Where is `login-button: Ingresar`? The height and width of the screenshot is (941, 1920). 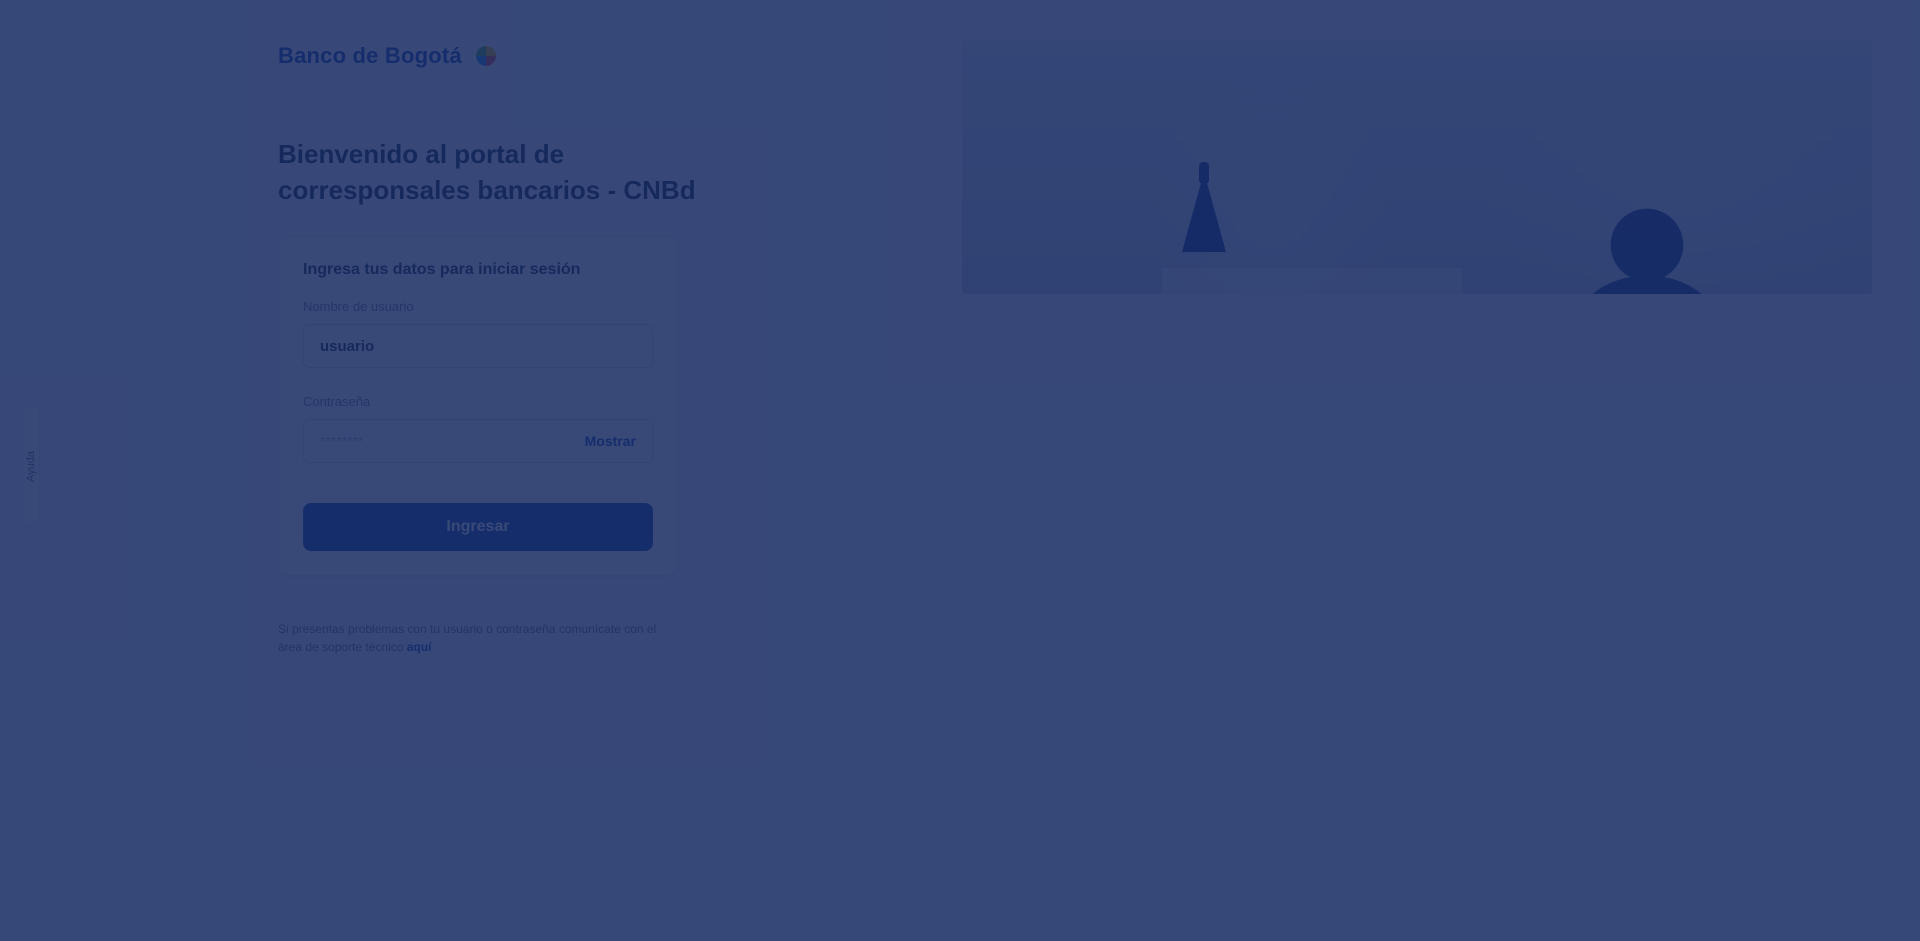 login-button: Ingresar is located at coordinates (478, 527).